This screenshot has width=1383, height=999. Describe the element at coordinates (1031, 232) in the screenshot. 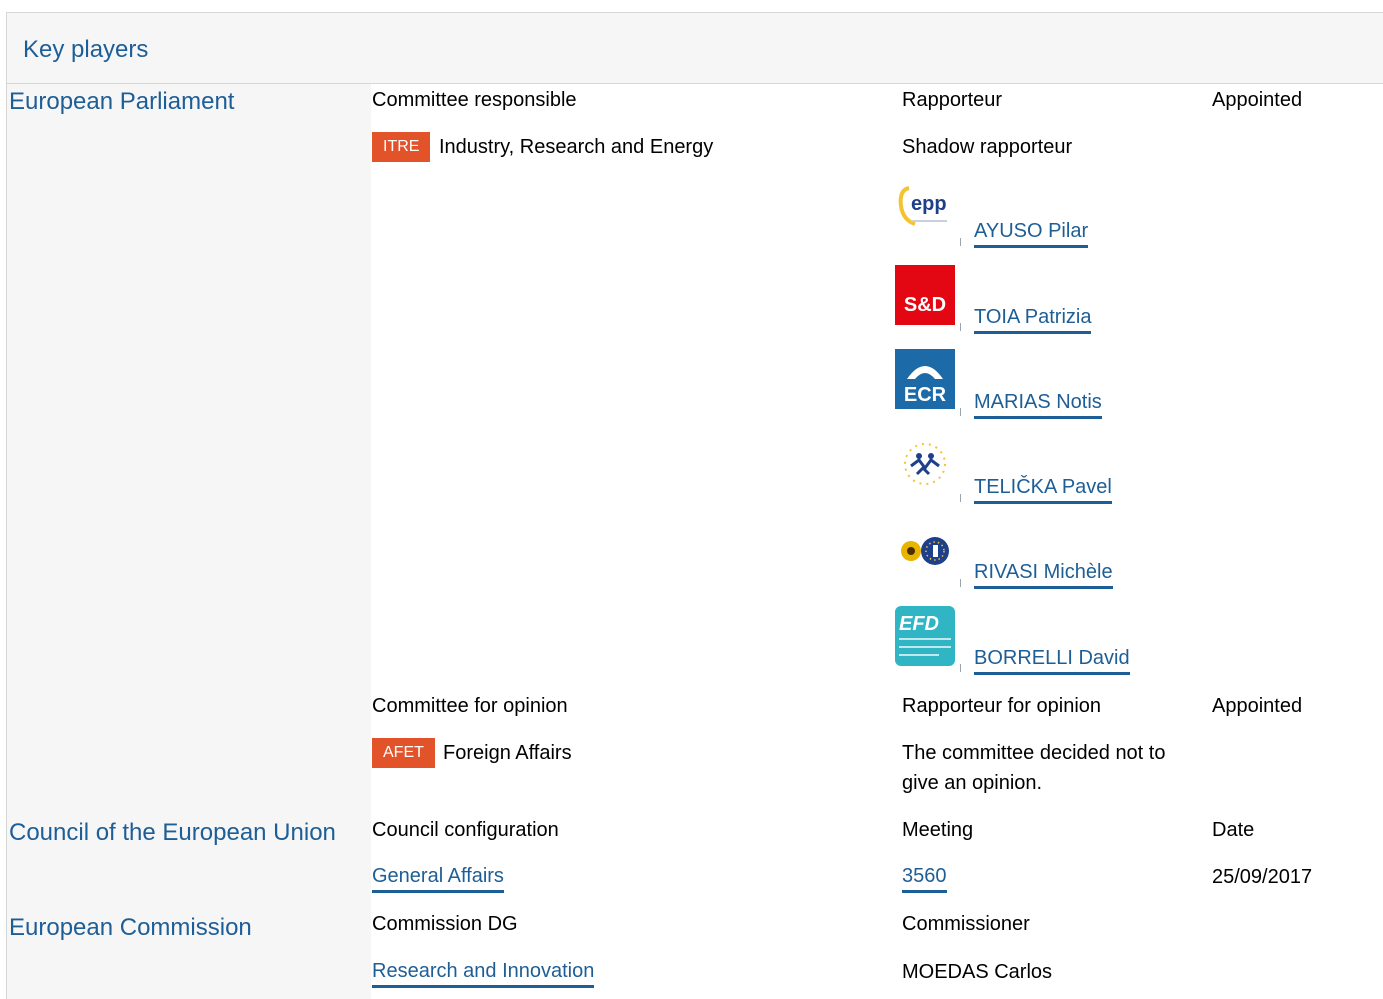

I see `shadow-rapporteur-link: AYUSO Pilar` at that location.